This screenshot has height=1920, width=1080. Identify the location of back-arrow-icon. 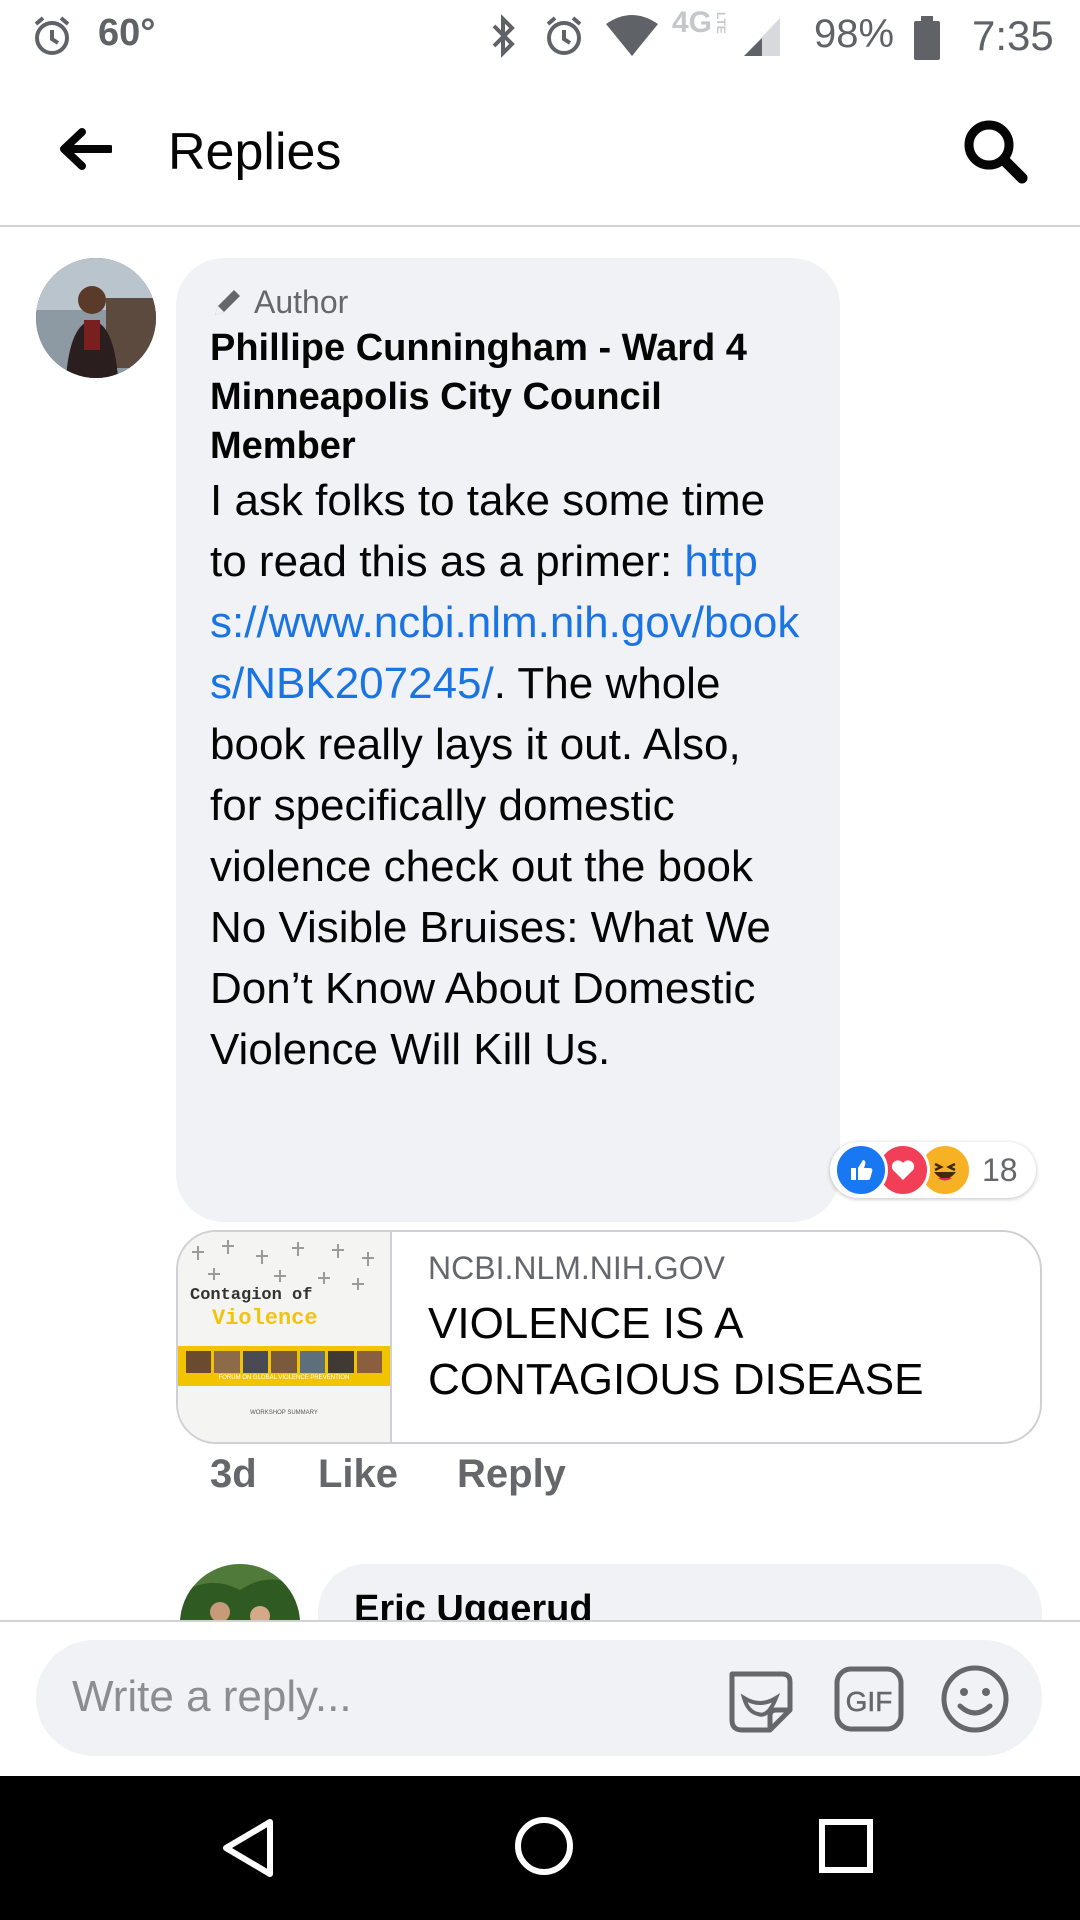
(84, 149).